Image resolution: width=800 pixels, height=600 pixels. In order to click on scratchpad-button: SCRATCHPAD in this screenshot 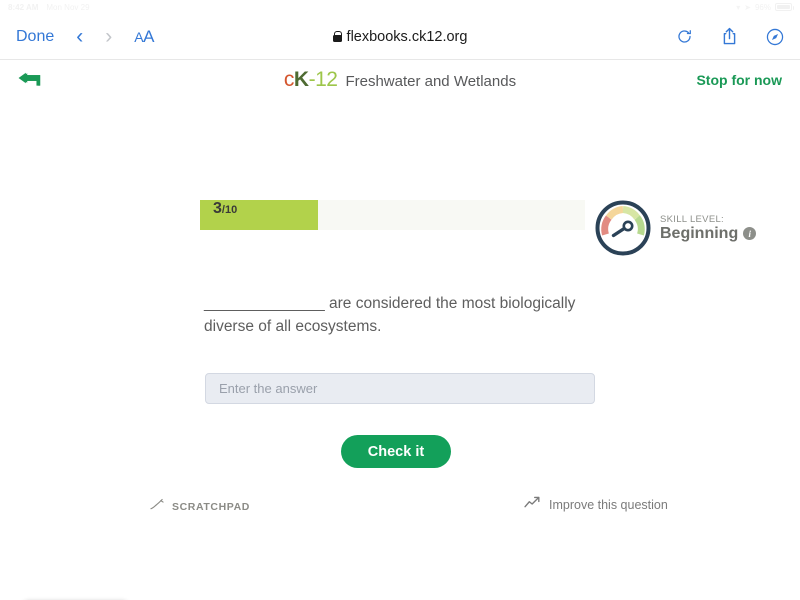, I will do `click(200, 507)`.